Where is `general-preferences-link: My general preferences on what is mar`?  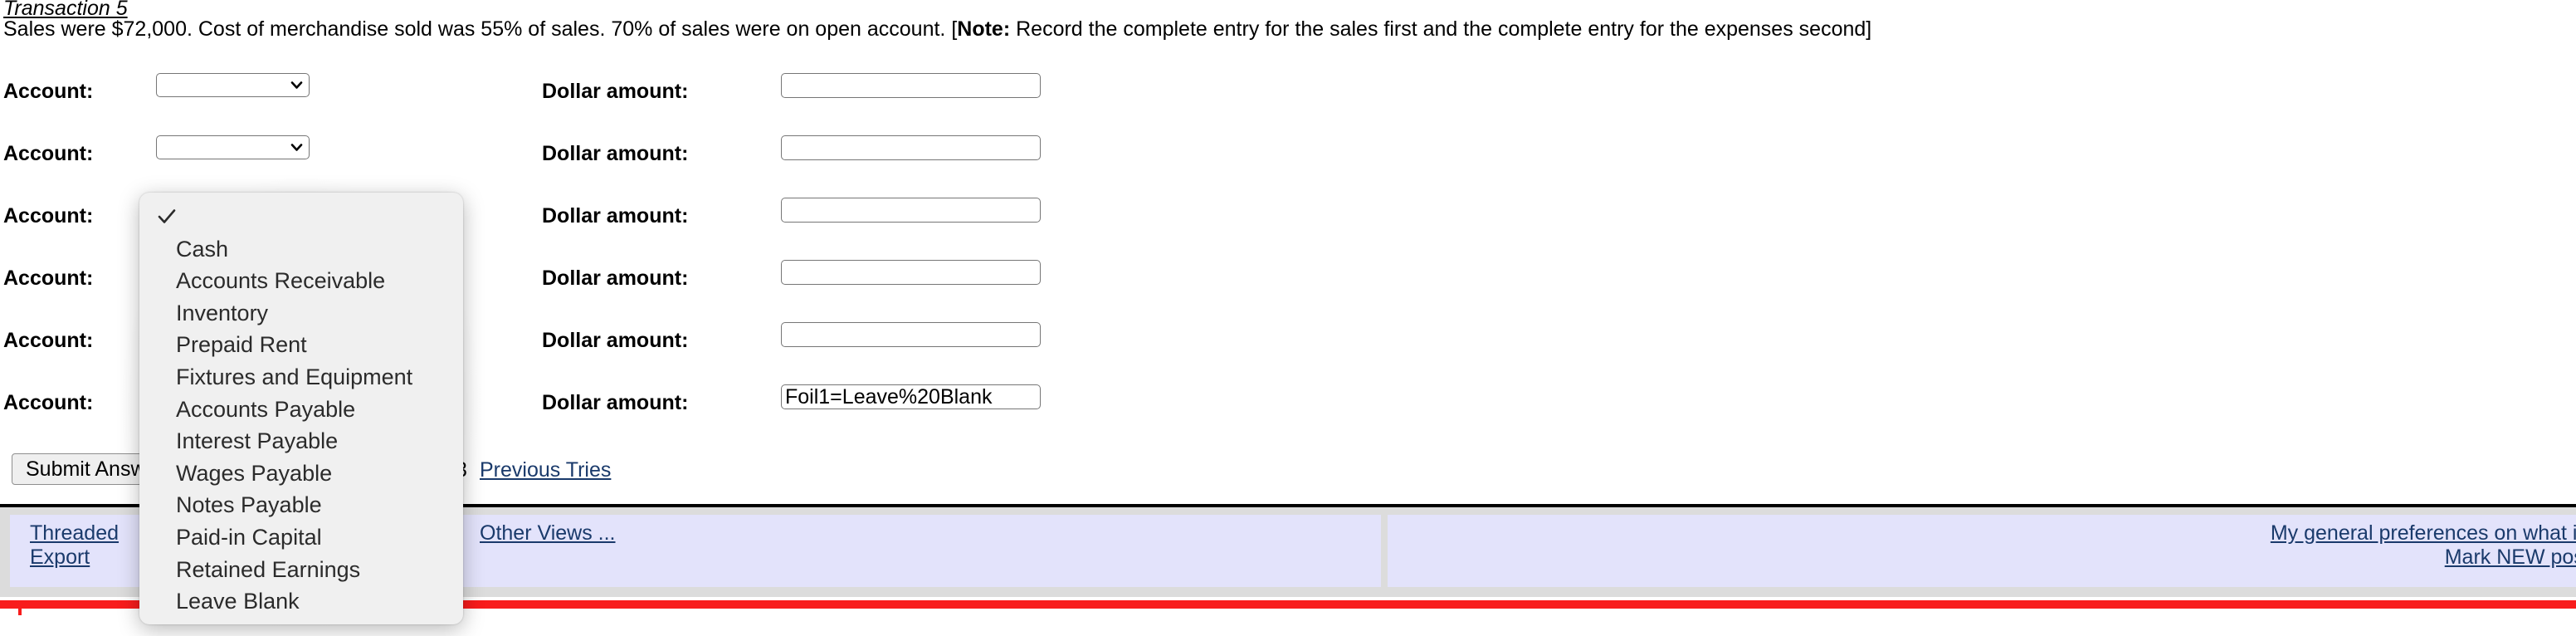 general-preferences-link: My general preferences on what is mar is located at coordinates (2423, 533).